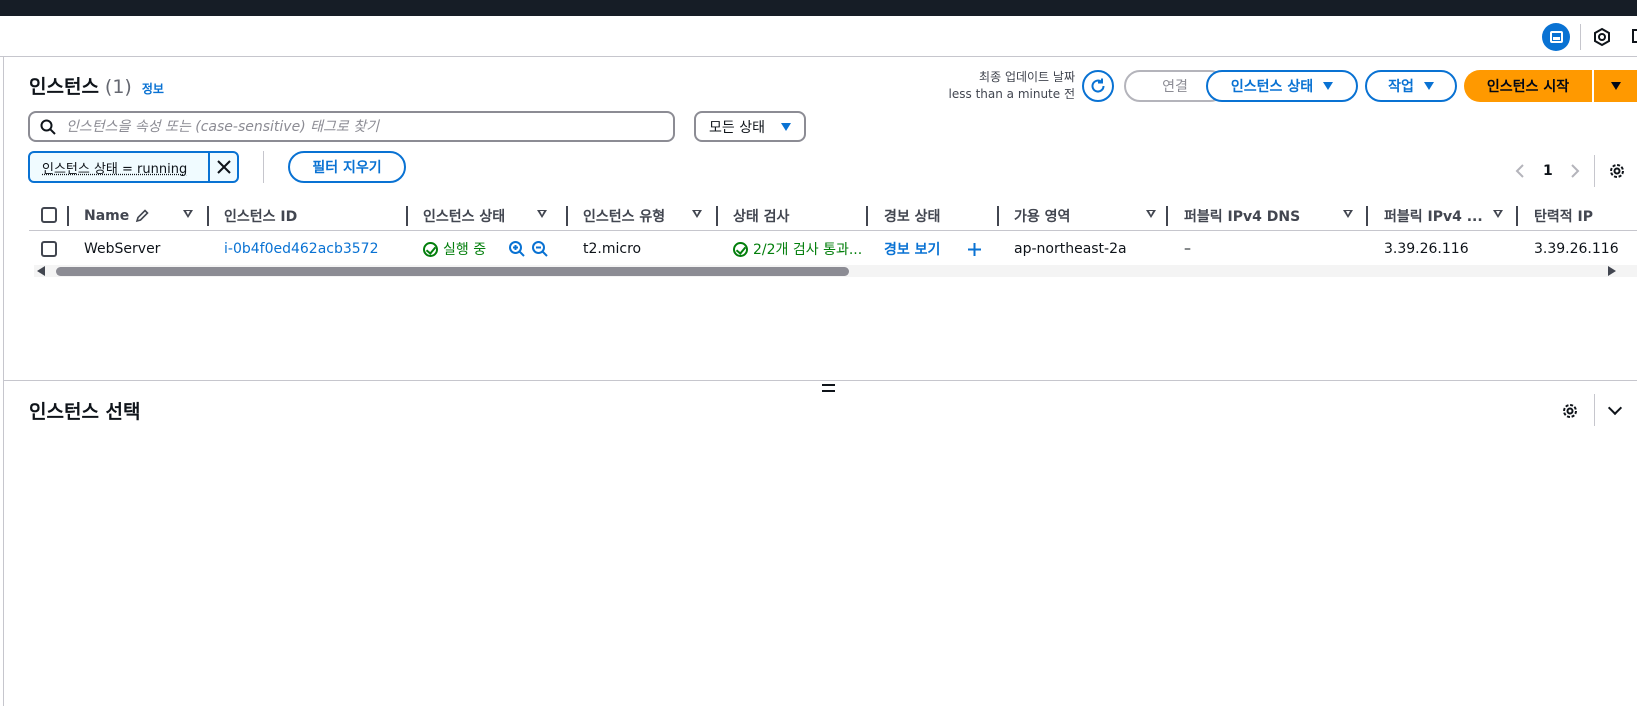 The height and width of the screenshot is (706, 1637). I want to click on instance-state-button: 인스턴스 상태, so click(1282, 86).